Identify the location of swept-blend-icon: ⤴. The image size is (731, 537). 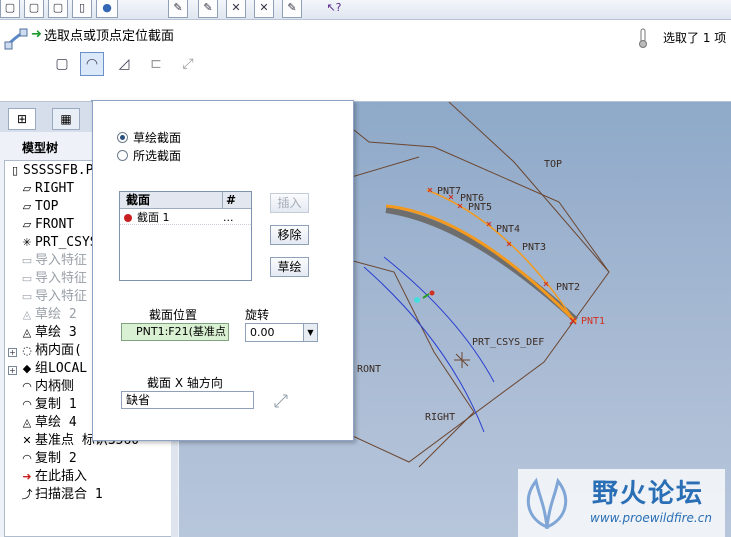
(27, 494).